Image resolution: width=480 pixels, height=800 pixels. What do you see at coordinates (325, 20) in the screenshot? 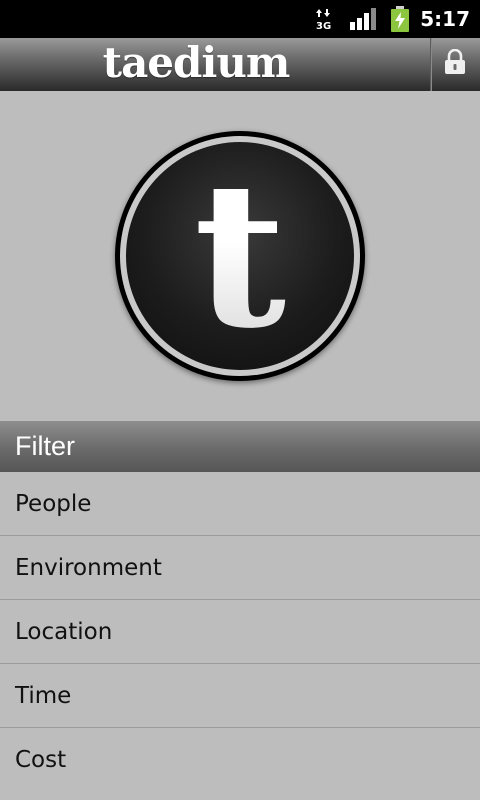
I see `data-3g-icon: 3G` at bounding box center [325, 20].